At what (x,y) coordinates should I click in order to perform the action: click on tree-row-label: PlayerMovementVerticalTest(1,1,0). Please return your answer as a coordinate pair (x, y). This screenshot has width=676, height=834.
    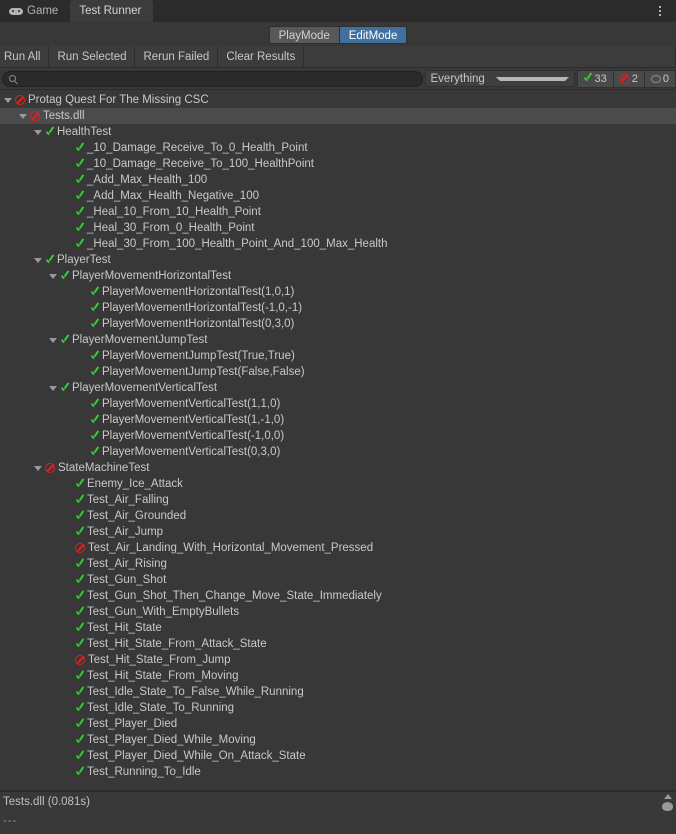
    Looking at the image, I should click on (191, 404).